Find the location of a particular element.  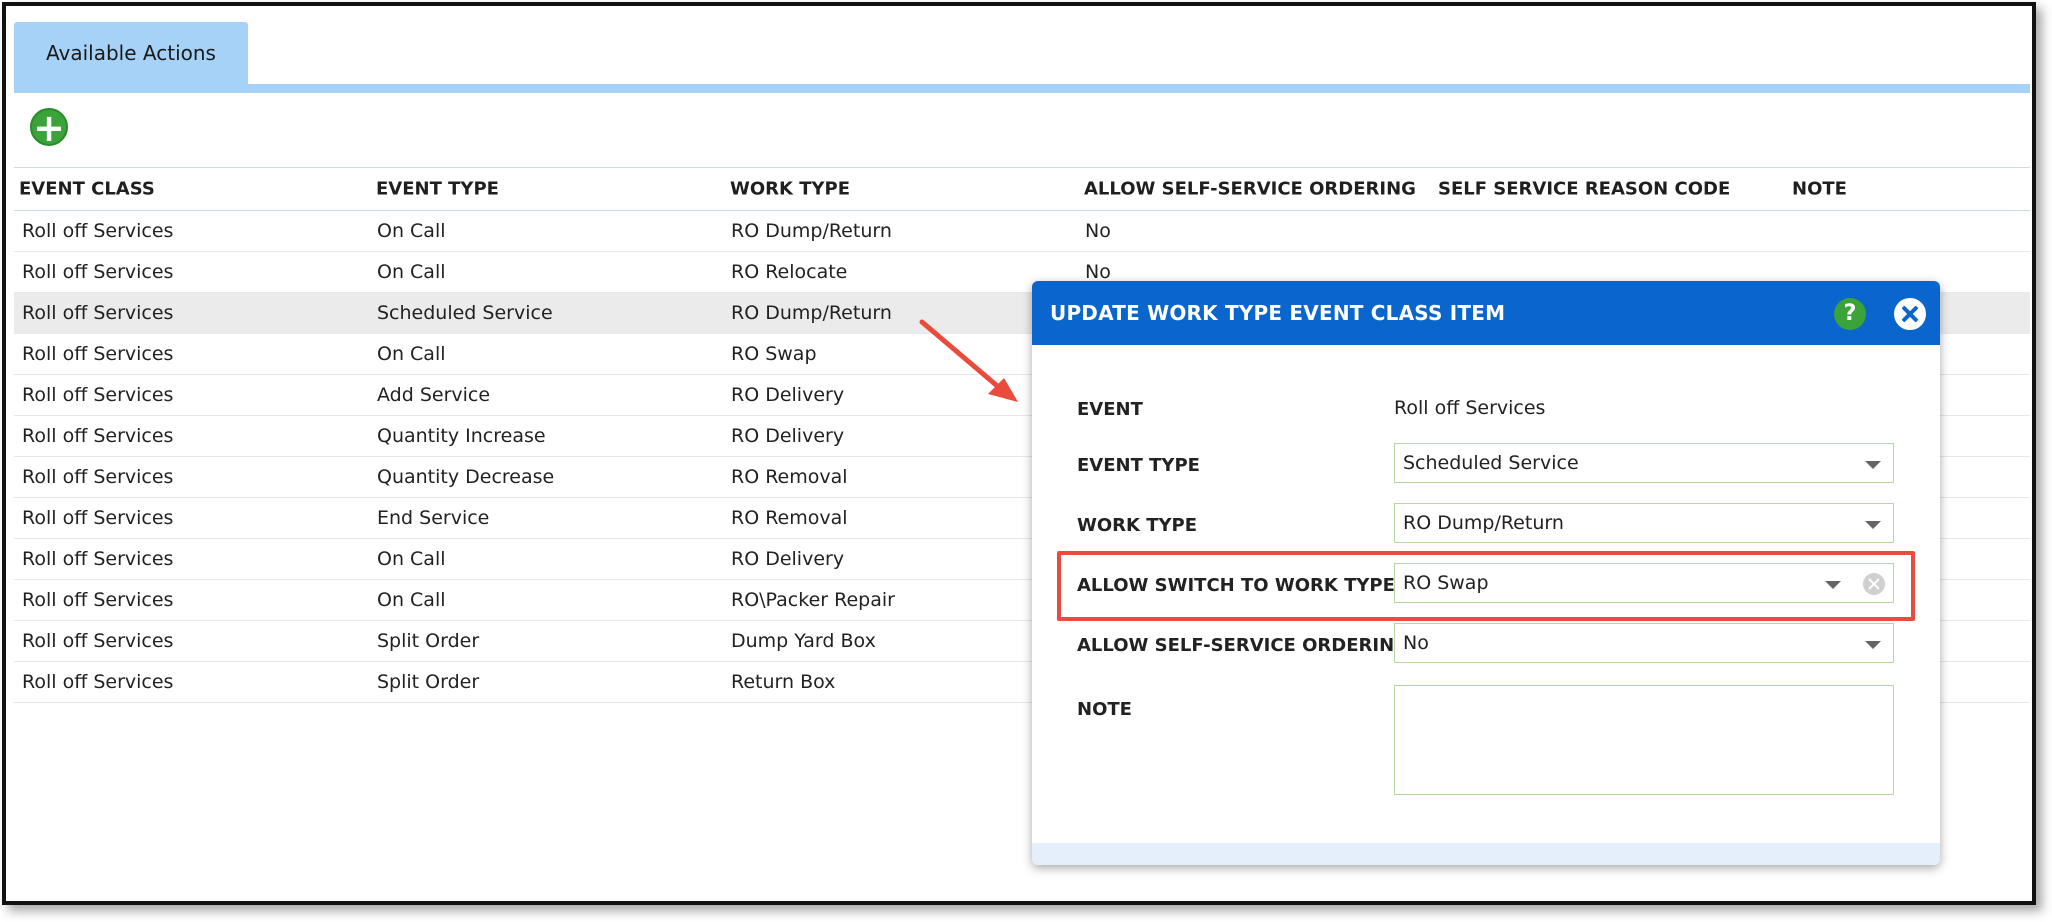

event-type-select: Scheduled Service is located at coordinates (1644, 463).